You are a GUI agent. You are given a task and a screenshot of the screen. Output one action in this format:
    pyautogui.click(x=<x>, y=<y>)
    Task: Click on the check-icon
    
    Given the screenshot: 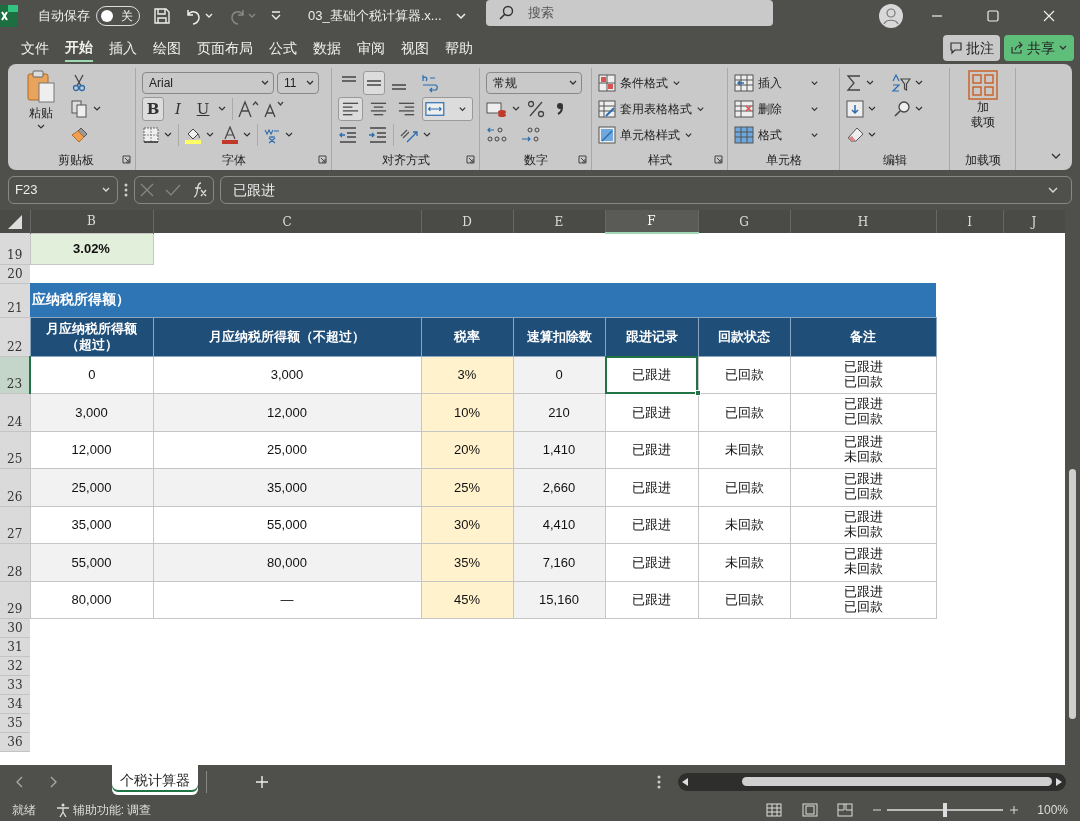 What is the action you would take?
    pyautogui.click(x=173, y=190)
    